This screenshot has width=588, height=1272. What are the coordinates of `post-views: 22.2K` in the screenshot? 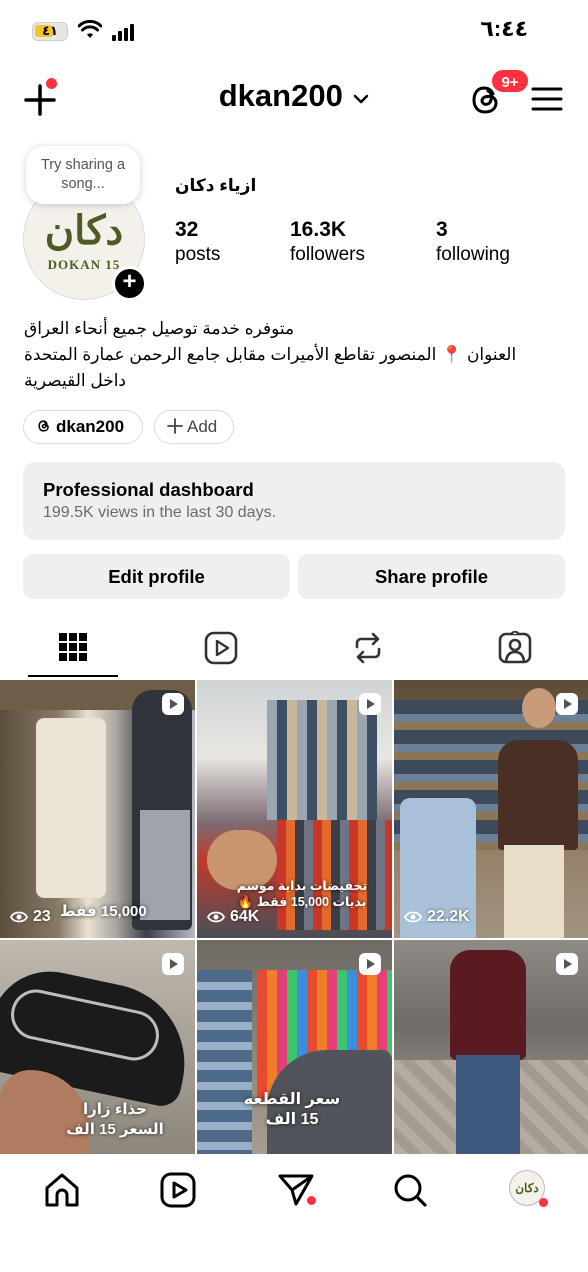 It's located at (436, 917).